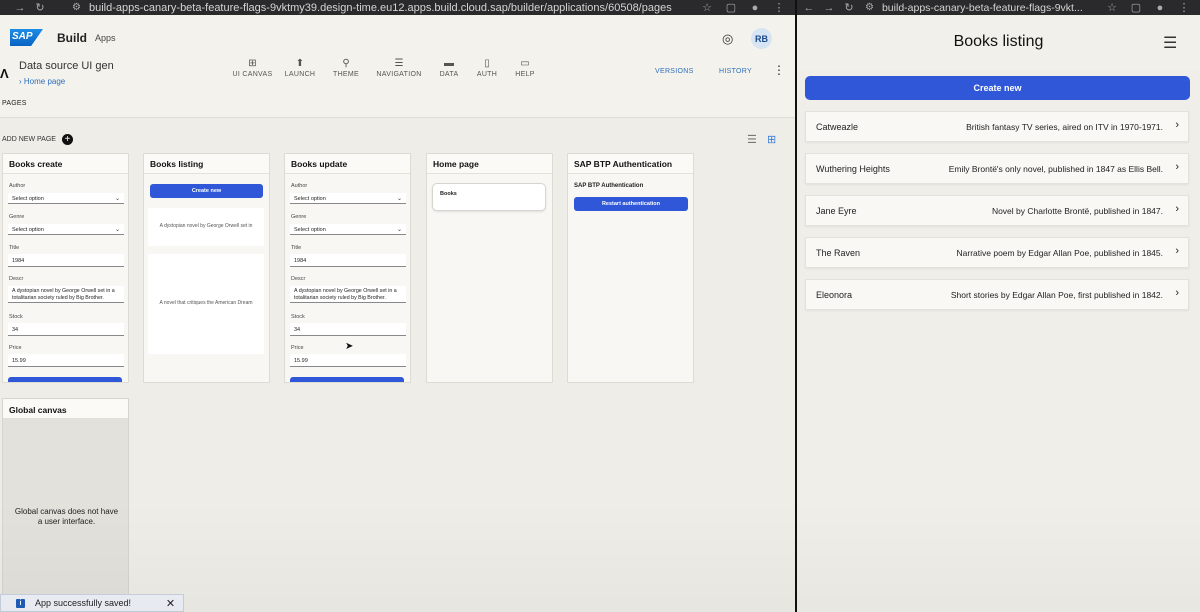 The width and height of the screenshot is (1200, 612). What do you see at coordinates (630, 164) in the screenshot?
I see `page-card-title: SAP BTP Authentication` at bounding box center [630, 164].